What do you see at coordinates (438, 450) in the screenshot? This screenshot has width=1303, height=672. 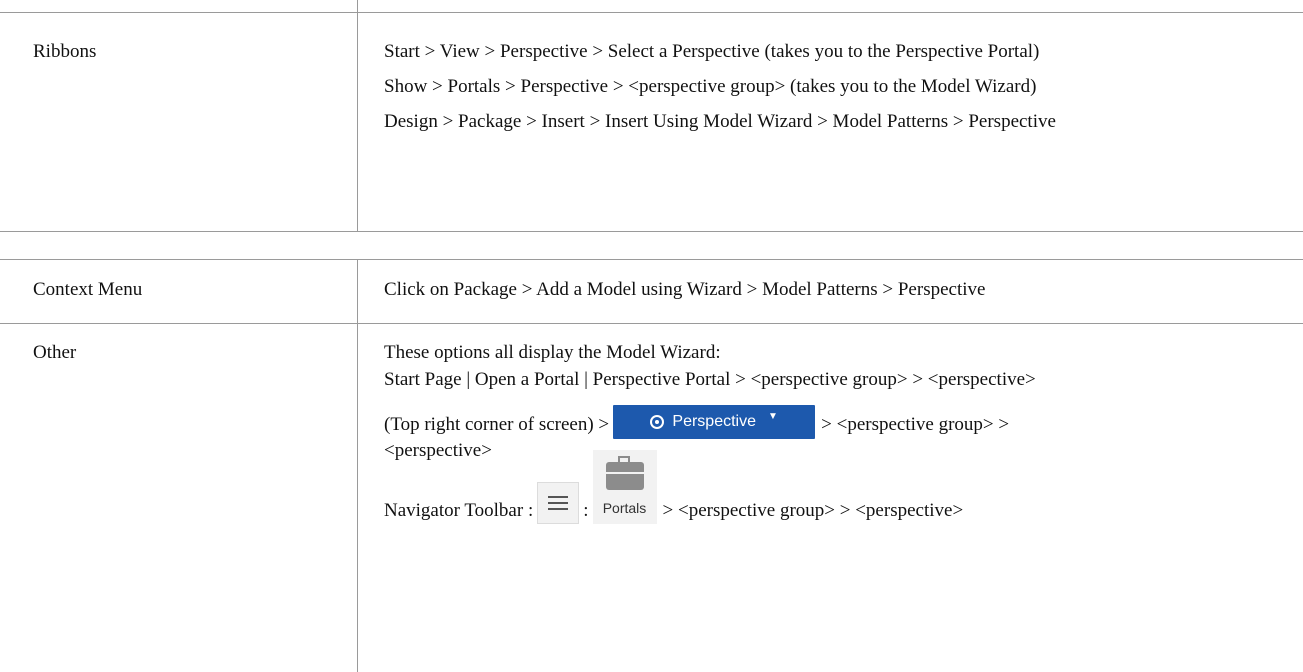 I see `path-text: <perspective>` at bounding box center [438, 450].